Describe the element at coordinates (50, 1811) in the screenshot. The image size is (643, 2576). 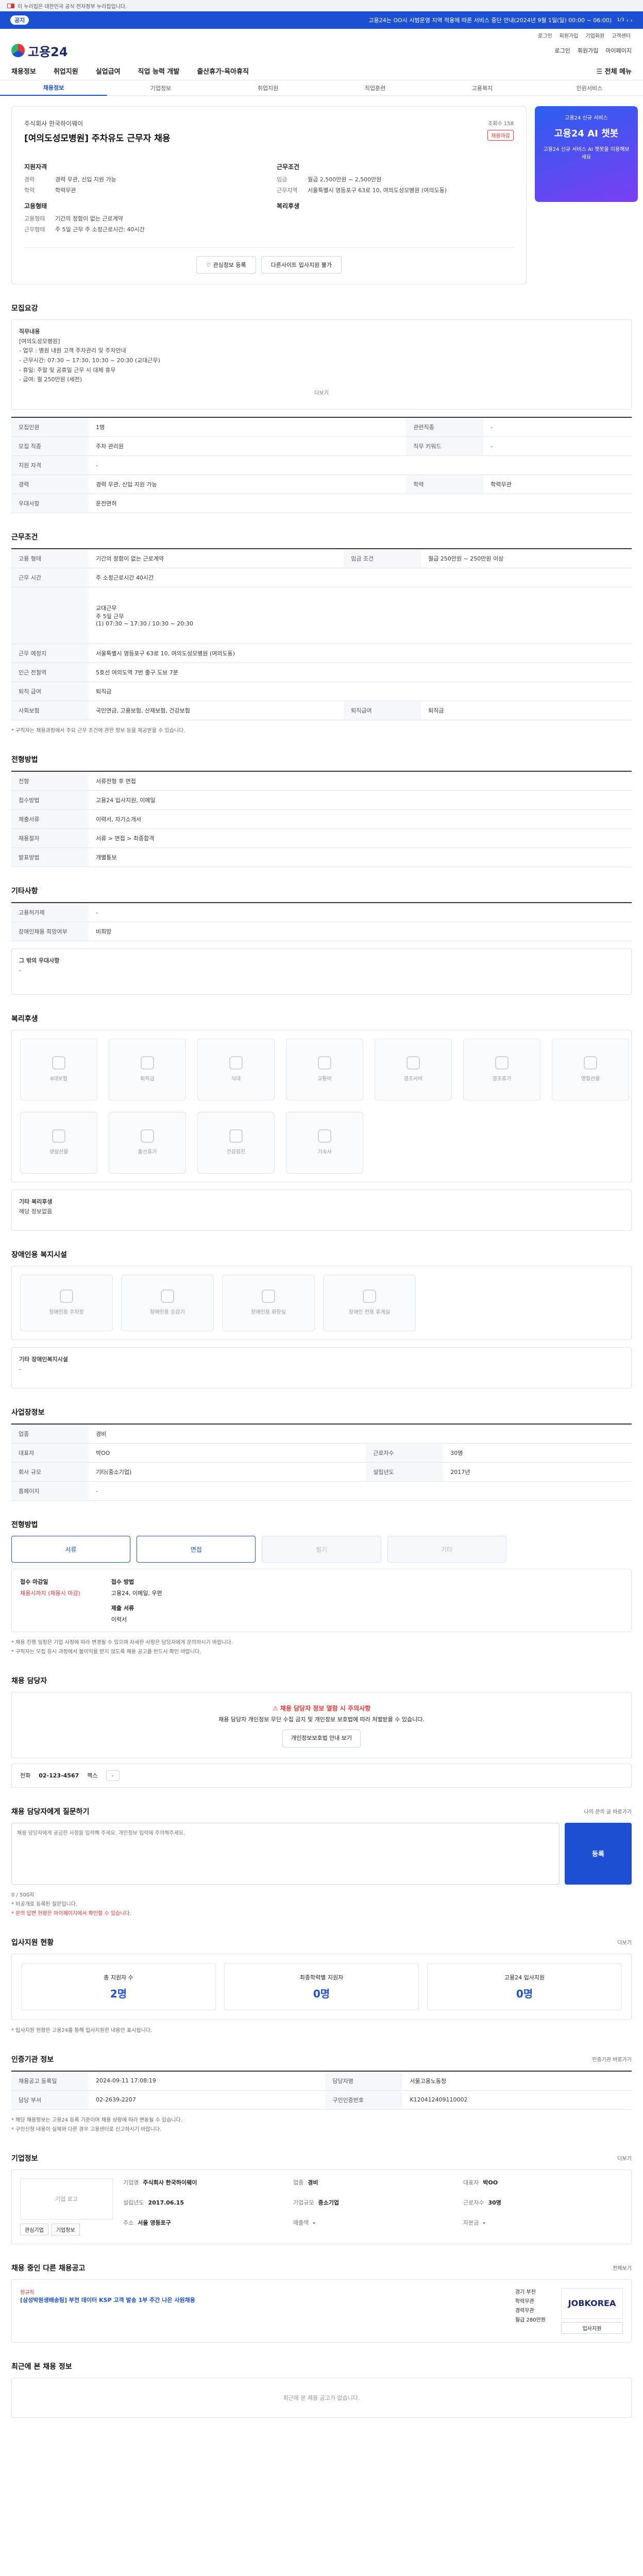
I see `qa-title: 채용 담당자에게 질문하기` at that location.